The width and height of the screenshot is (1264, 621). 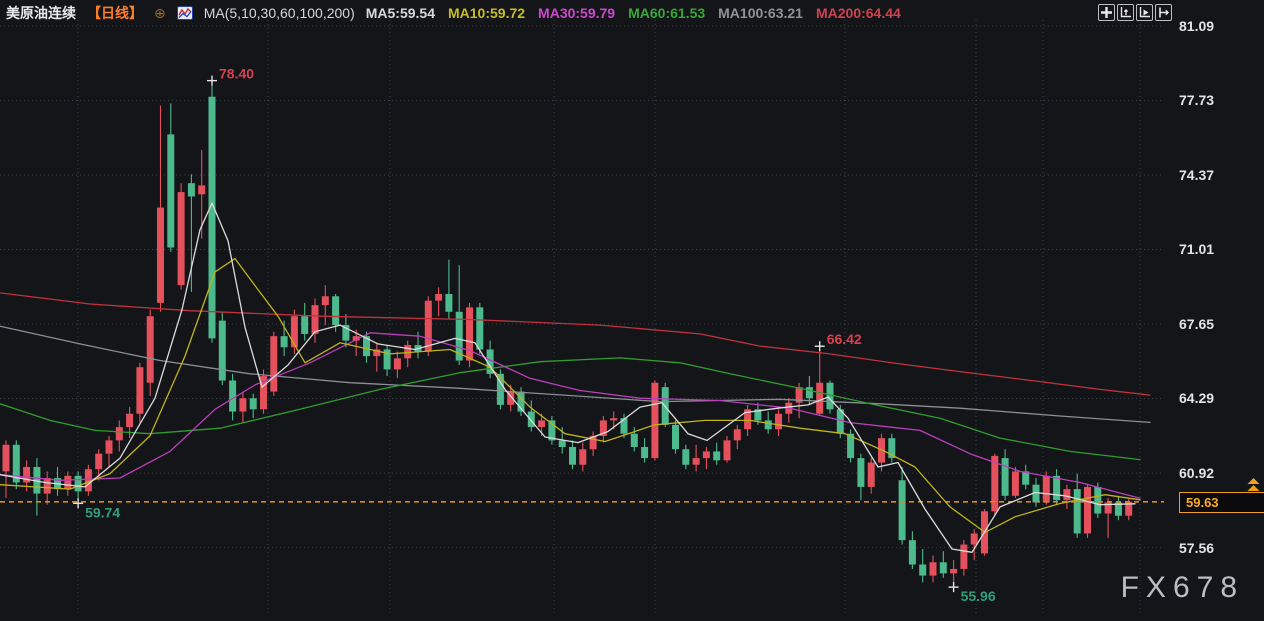 What do you see at coordinates (1197, 473) in the screenshot?
I see `axis-tick-label: 60.92` at bounding box center [1197, 473].